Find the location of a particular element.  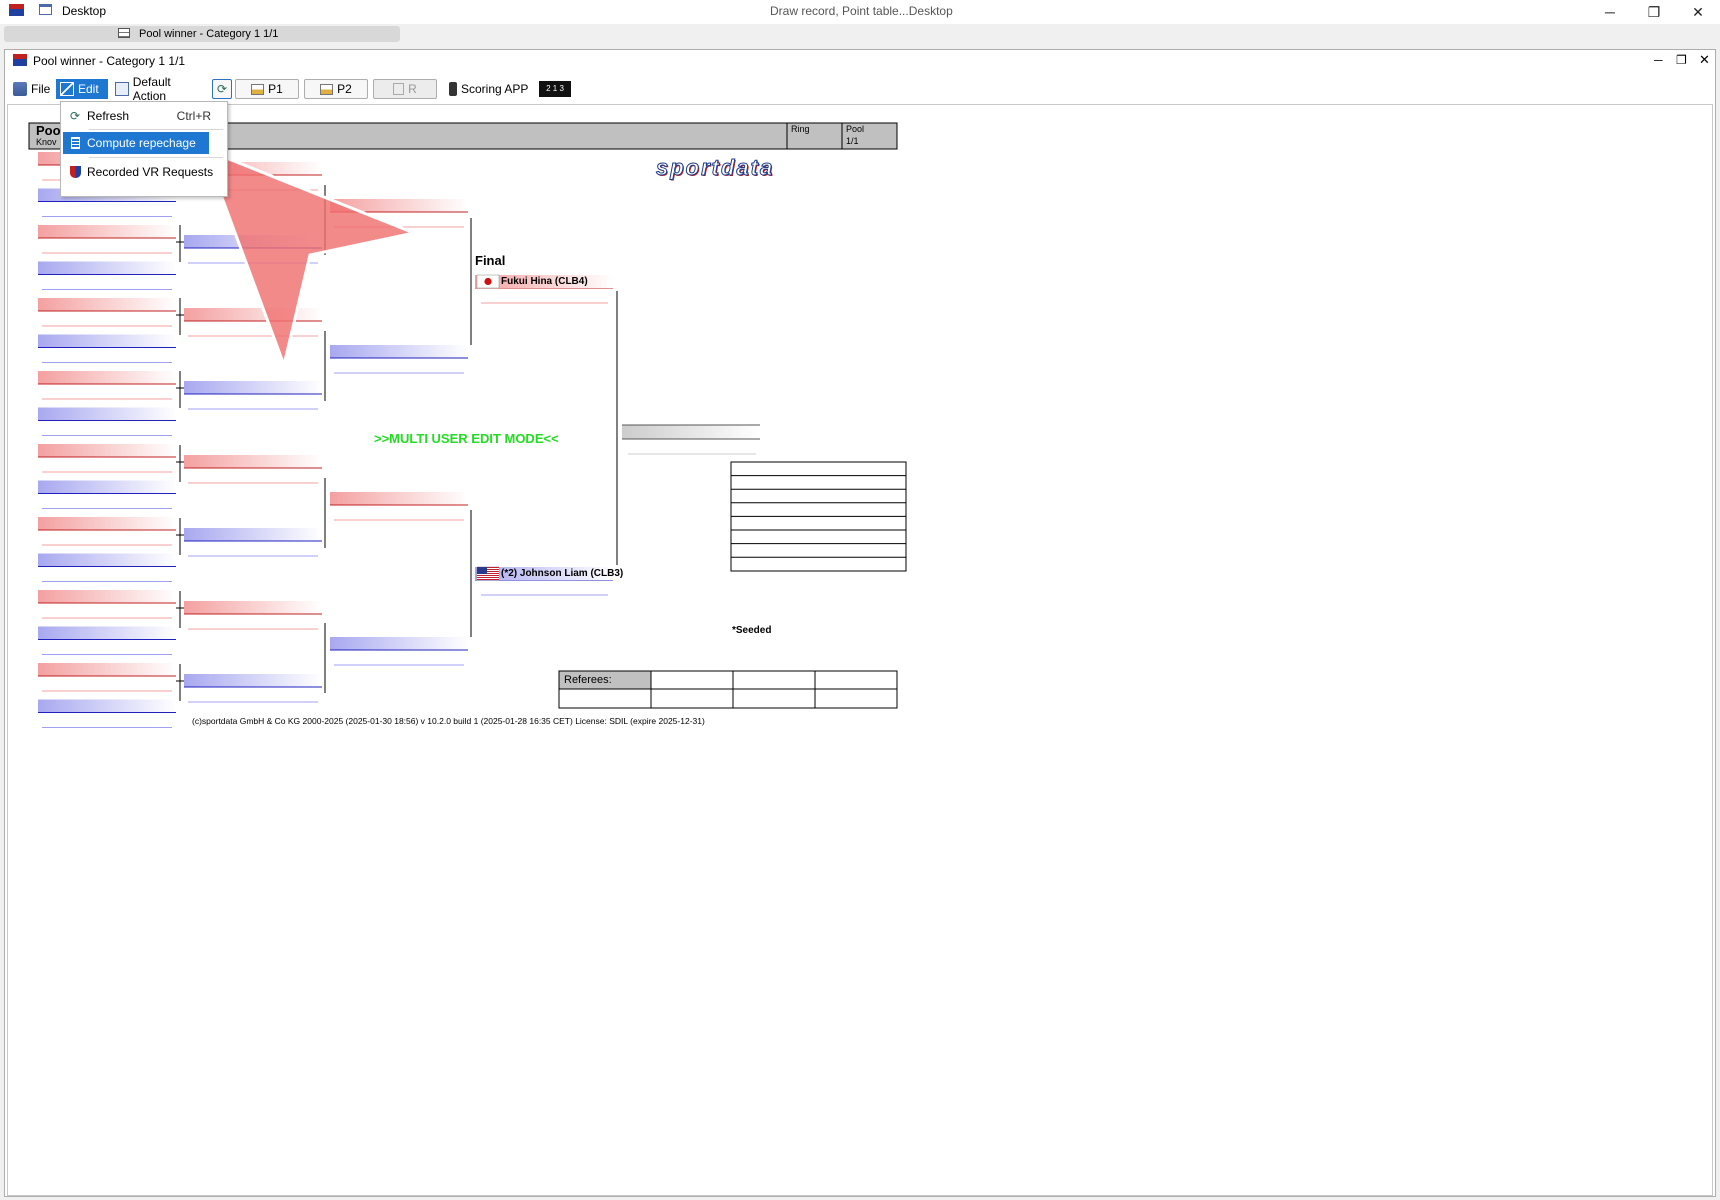

p1-button: P1 is located at coordinates (267, 89).